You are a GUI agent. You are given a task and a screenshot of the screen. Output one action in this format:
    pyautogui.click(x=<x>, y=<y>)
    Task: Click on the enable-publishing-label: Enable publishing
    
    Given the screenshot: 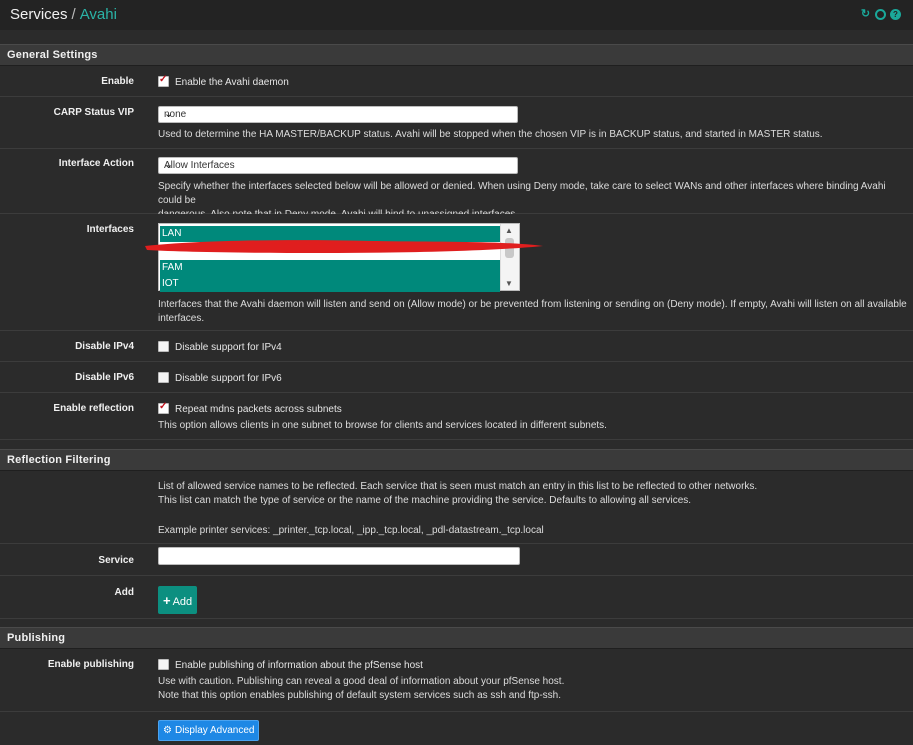 What is the action you would take?
    pyautogui.click(x=90, y=664)
    